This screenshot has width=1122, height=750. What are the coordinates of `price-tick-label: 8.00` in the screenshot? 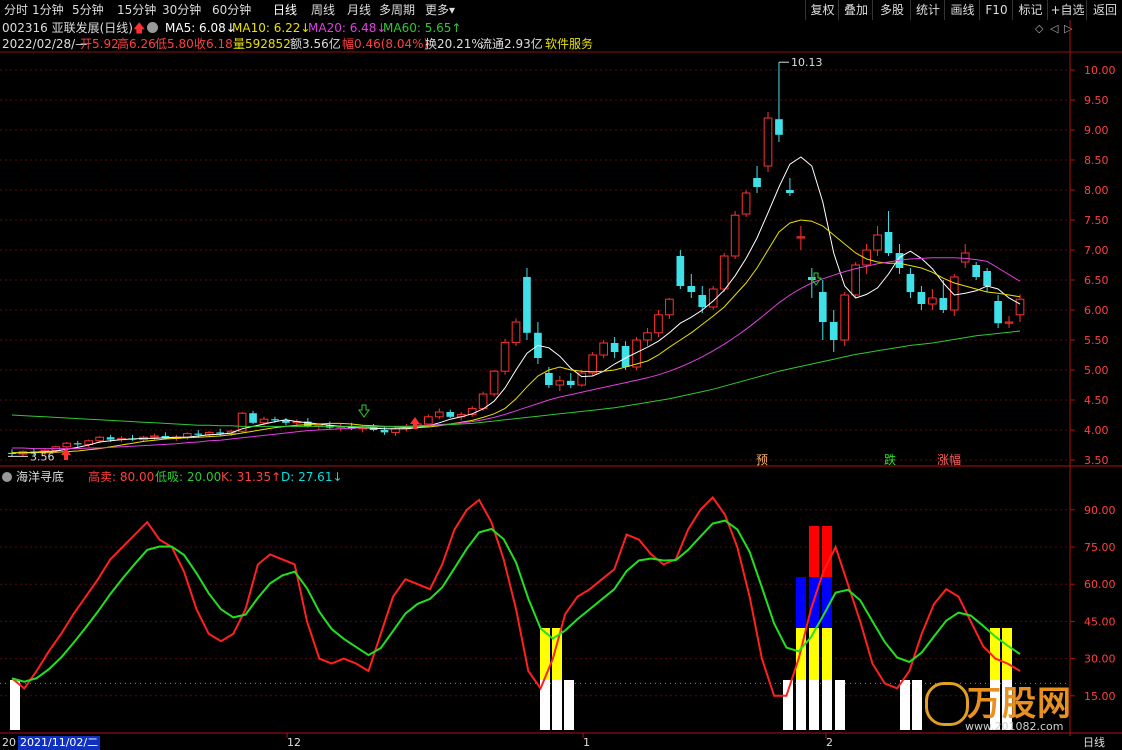 It's located at (1096, 190).